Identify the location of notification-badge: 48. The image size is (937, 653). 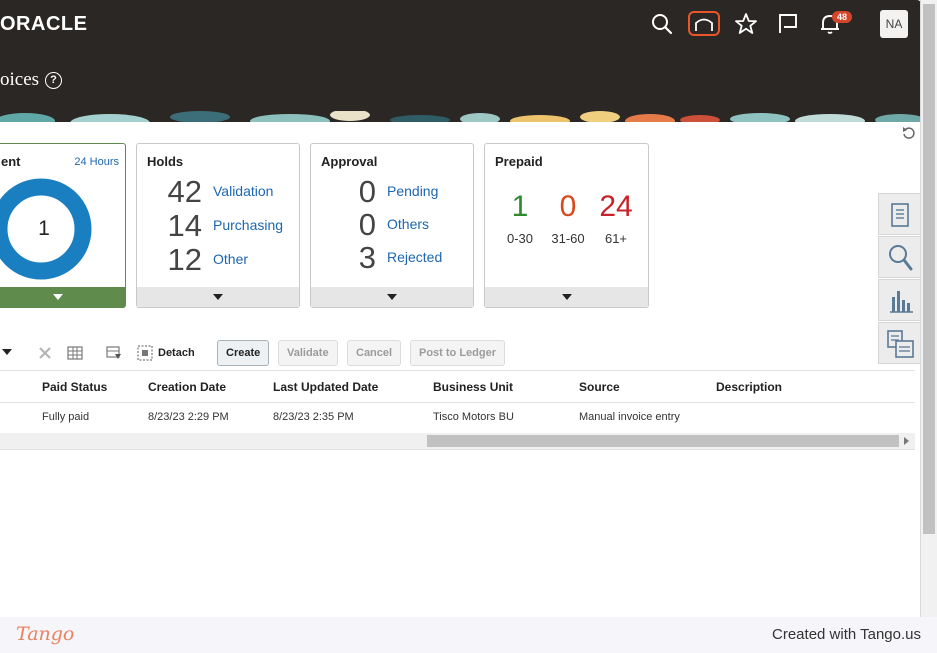
(842, 17).